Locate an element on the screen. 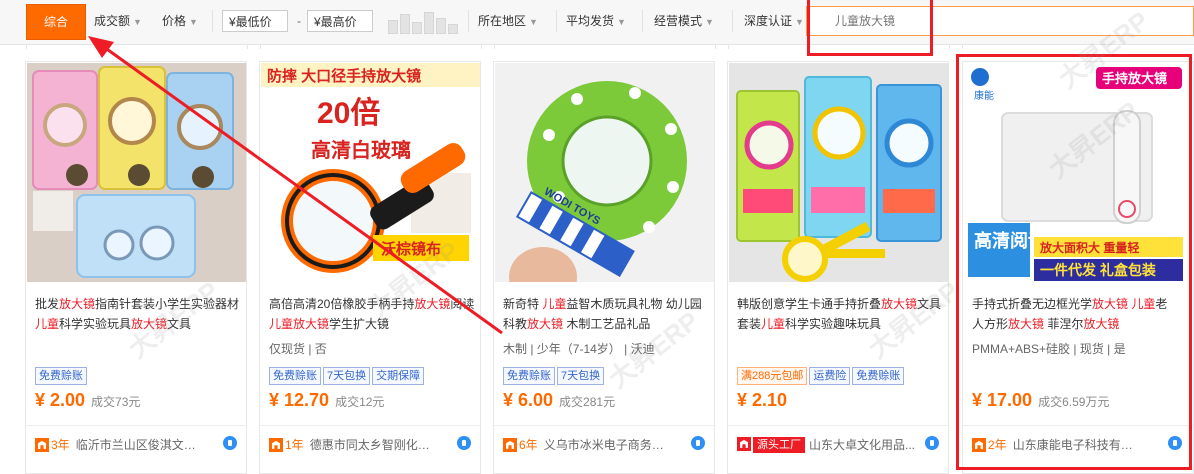  seller-name: 义乌市冰米电子商务商行 is located at coordinates (607, 444).